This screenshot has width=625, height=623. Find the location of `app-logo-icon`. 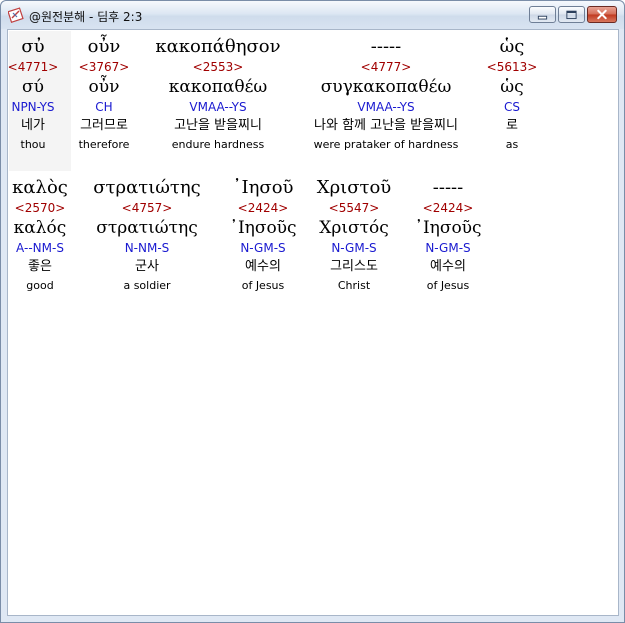

app-logo-icon is located at coordinates (16, 15).